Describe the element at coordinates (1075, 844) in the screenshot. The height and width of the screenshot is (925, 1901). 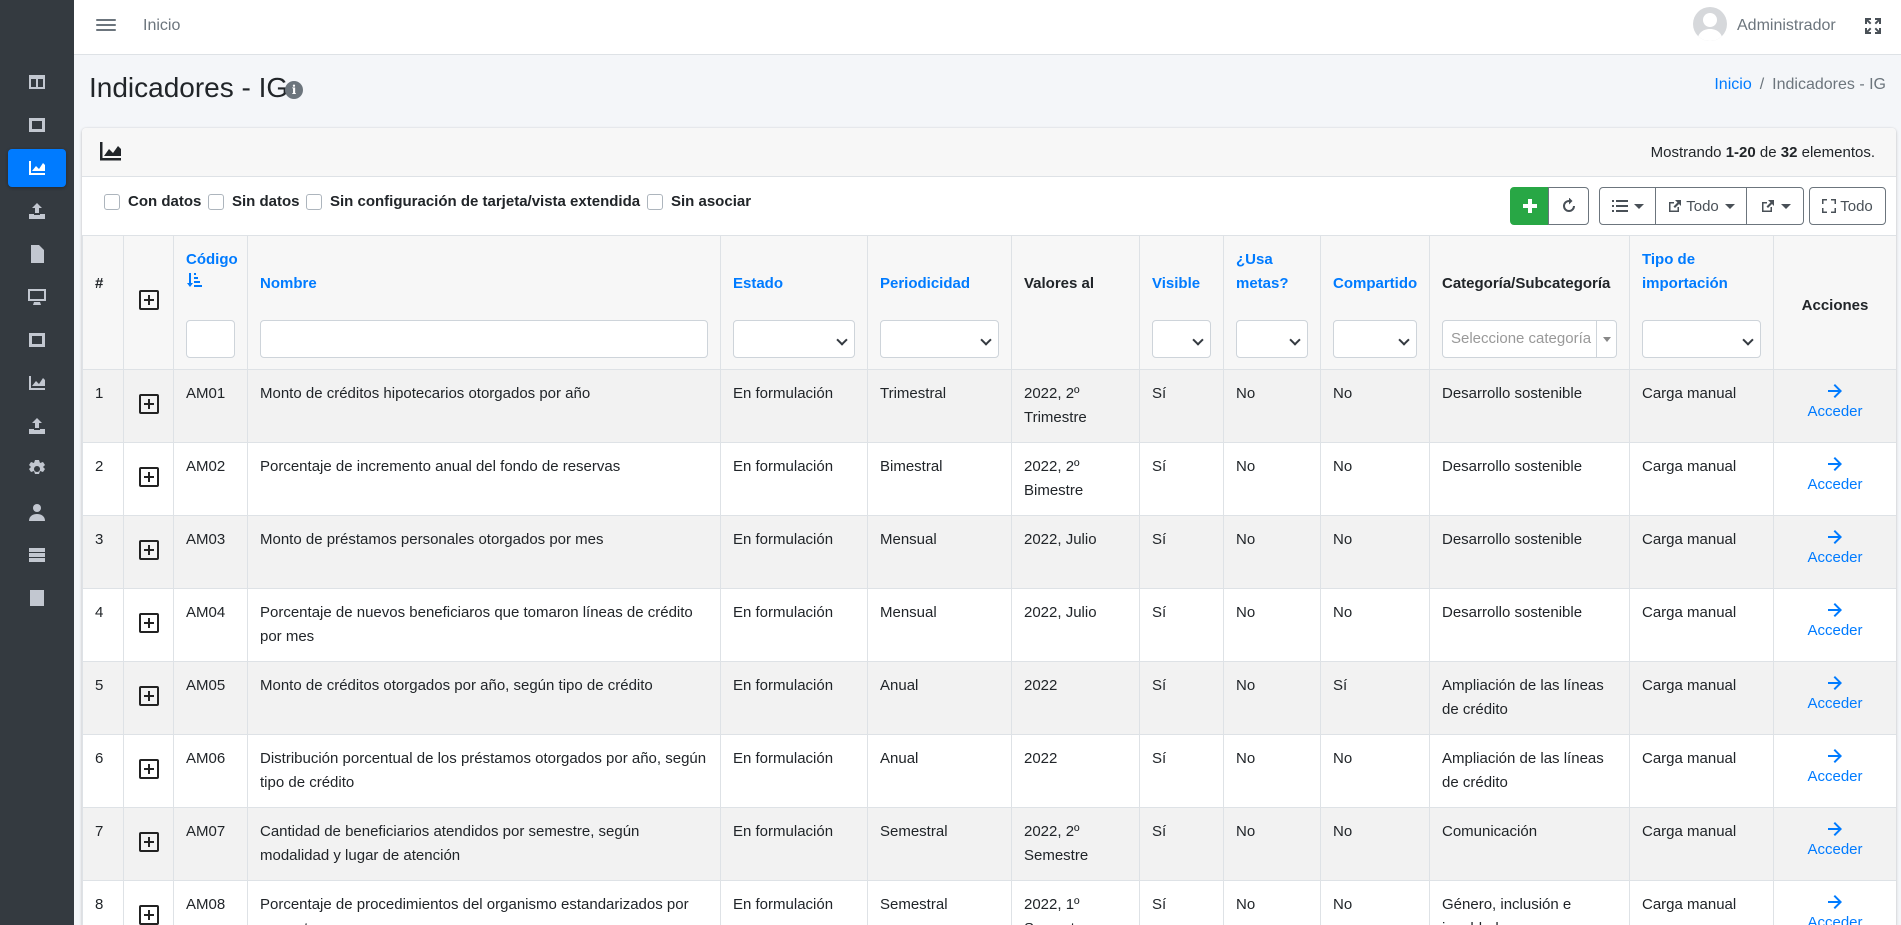
I see `row-values: 2022, 2º Semestre` at that location.